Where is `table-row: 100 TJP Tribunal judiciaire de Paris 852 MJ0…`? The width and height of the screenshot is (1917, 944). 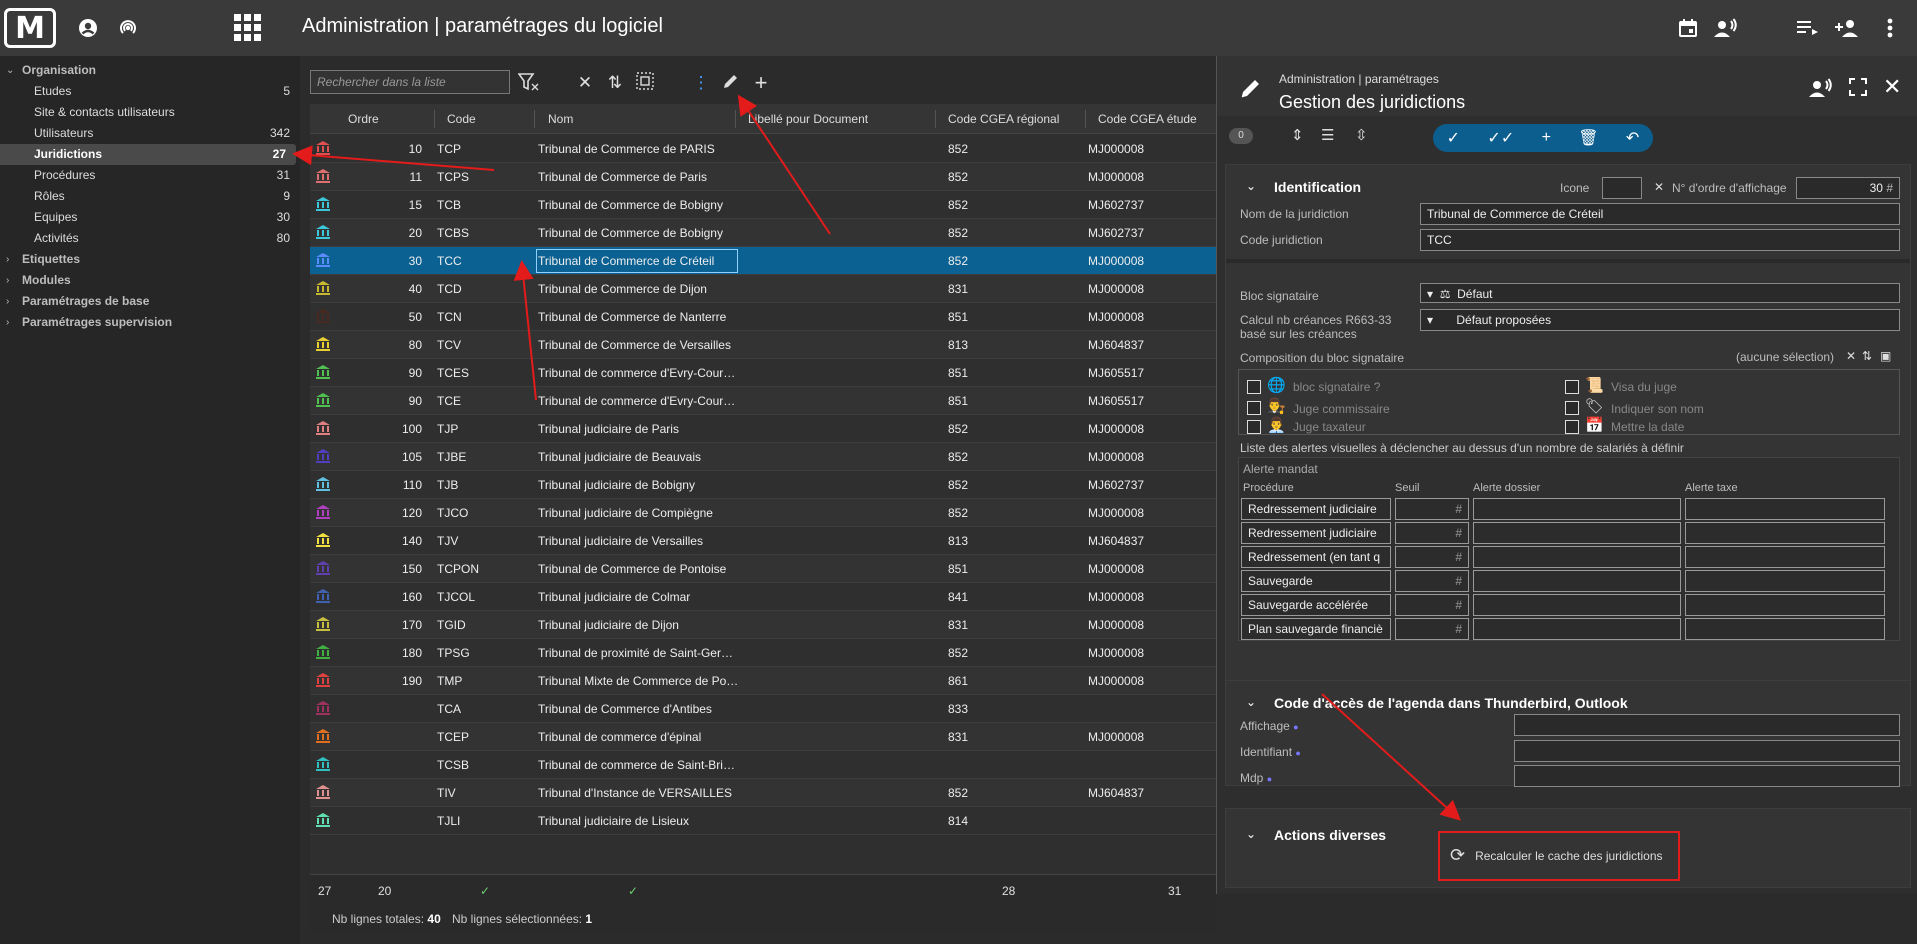
table-row: 100 TJP Tribunal judiciaire de Paris 852 MJ0… is located at coordinates (763, 429).